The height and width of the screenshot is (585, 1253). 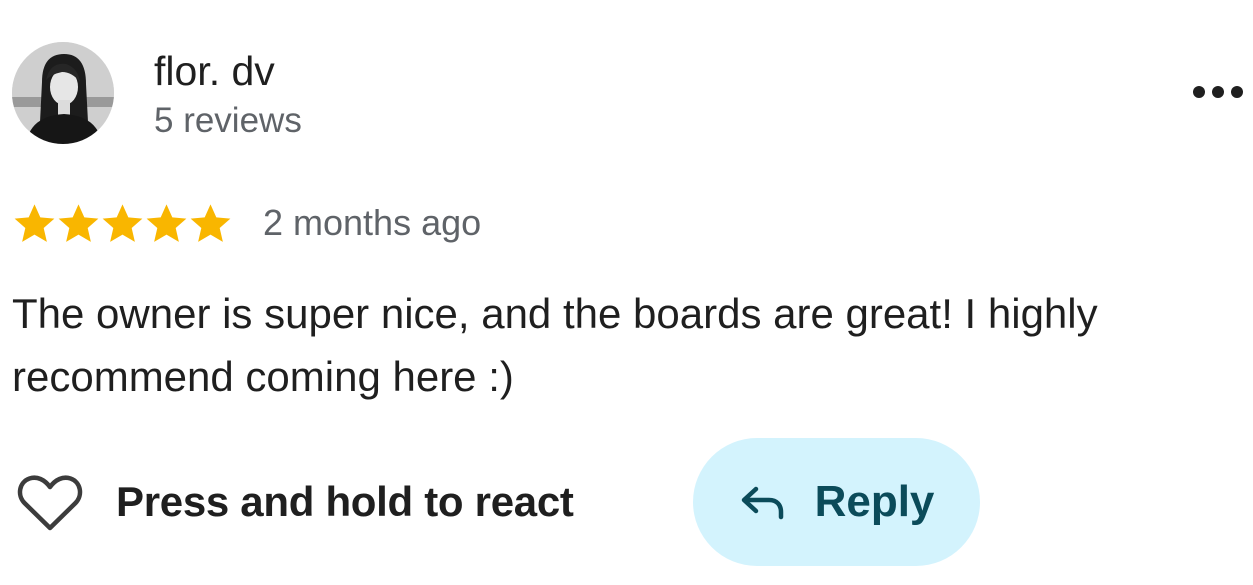 I want to click on author-name: flor. dv, so click(x=214, y=71).